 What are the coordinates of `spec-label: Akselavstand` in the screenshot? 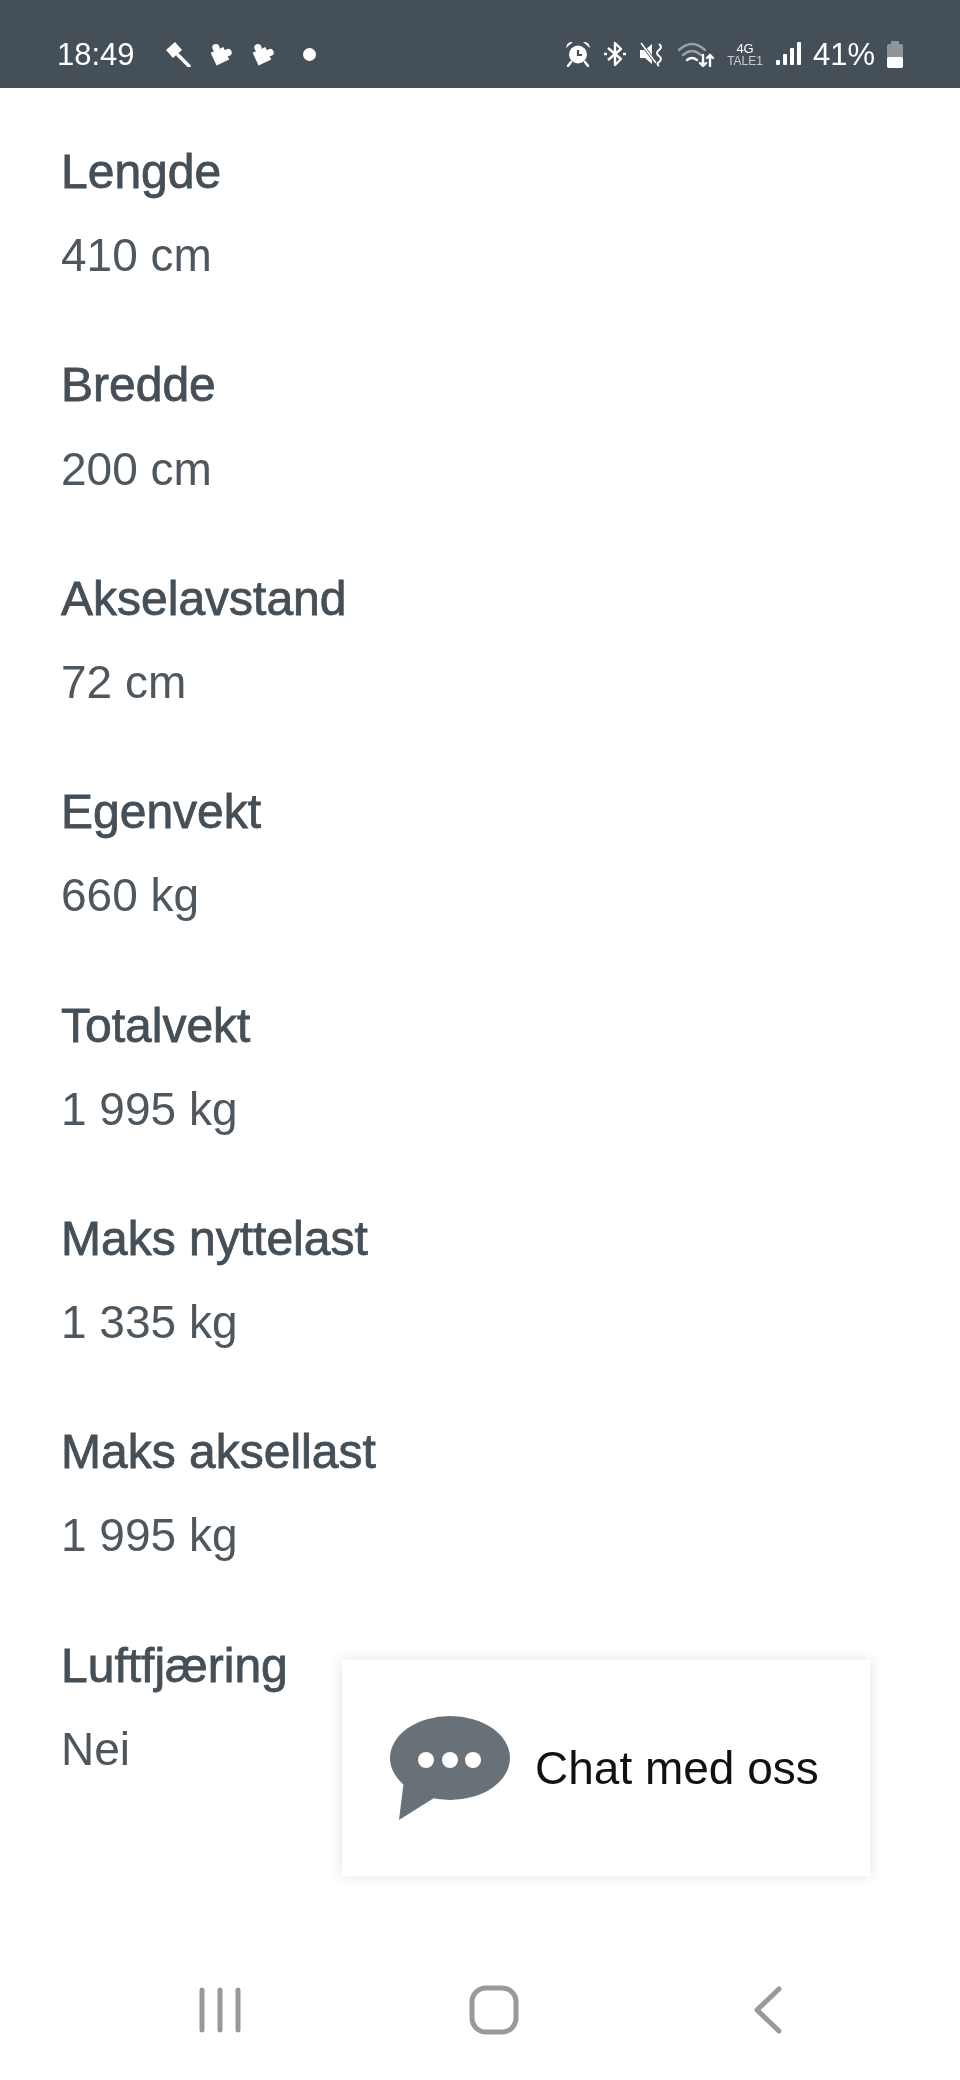 It's located at (204, 598).